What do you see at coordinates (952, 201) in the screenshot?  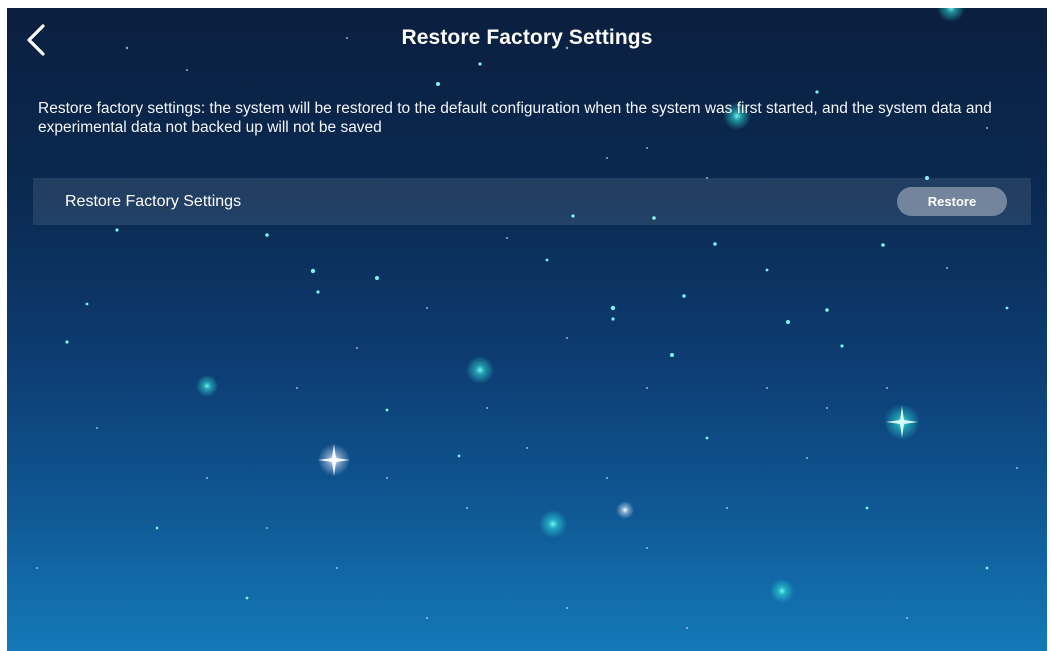 I see `restore-button: Restore` at bounding box center [952, 201].